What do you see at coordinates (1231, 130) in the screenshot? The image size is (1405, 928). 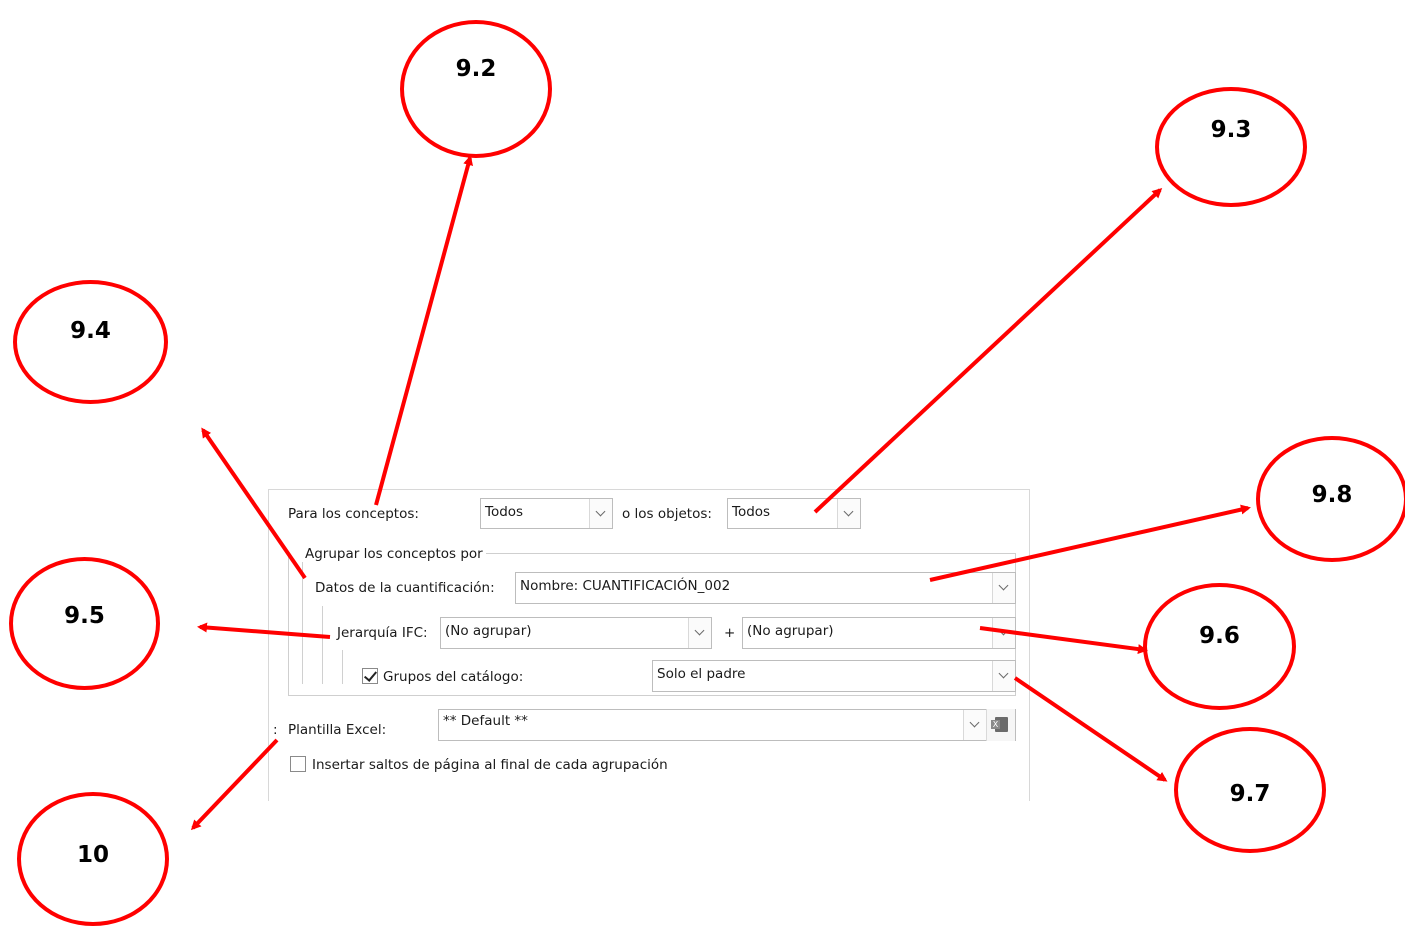 I see `callout-9-3-text: 9.3` at bounding box center [1231, 130].